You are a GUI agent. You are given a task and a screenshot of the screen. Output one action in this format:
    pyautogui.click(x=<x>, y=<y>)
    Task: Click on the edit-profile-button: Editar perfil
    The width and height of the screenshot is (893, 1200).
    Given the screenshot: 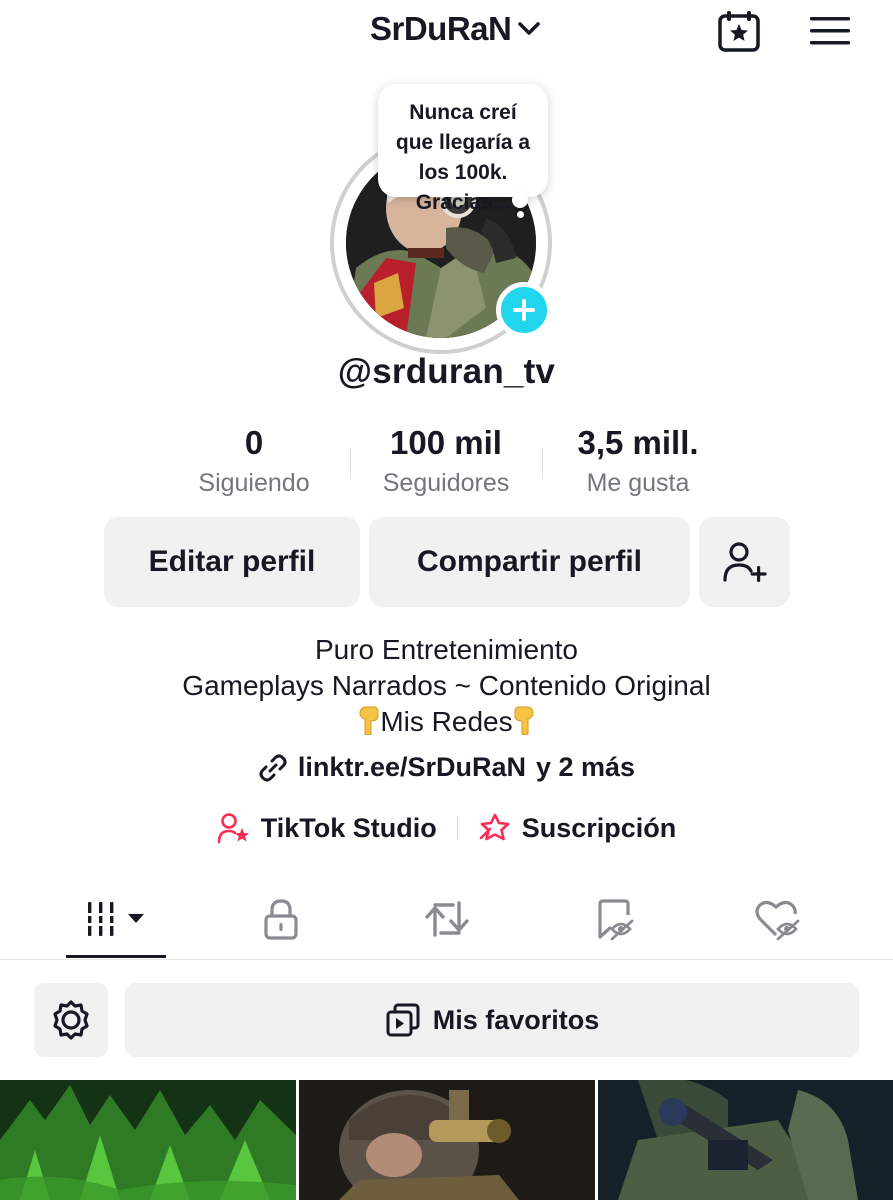 What is the action you would take?
    pyautogui.click(x=232, y=562)
    